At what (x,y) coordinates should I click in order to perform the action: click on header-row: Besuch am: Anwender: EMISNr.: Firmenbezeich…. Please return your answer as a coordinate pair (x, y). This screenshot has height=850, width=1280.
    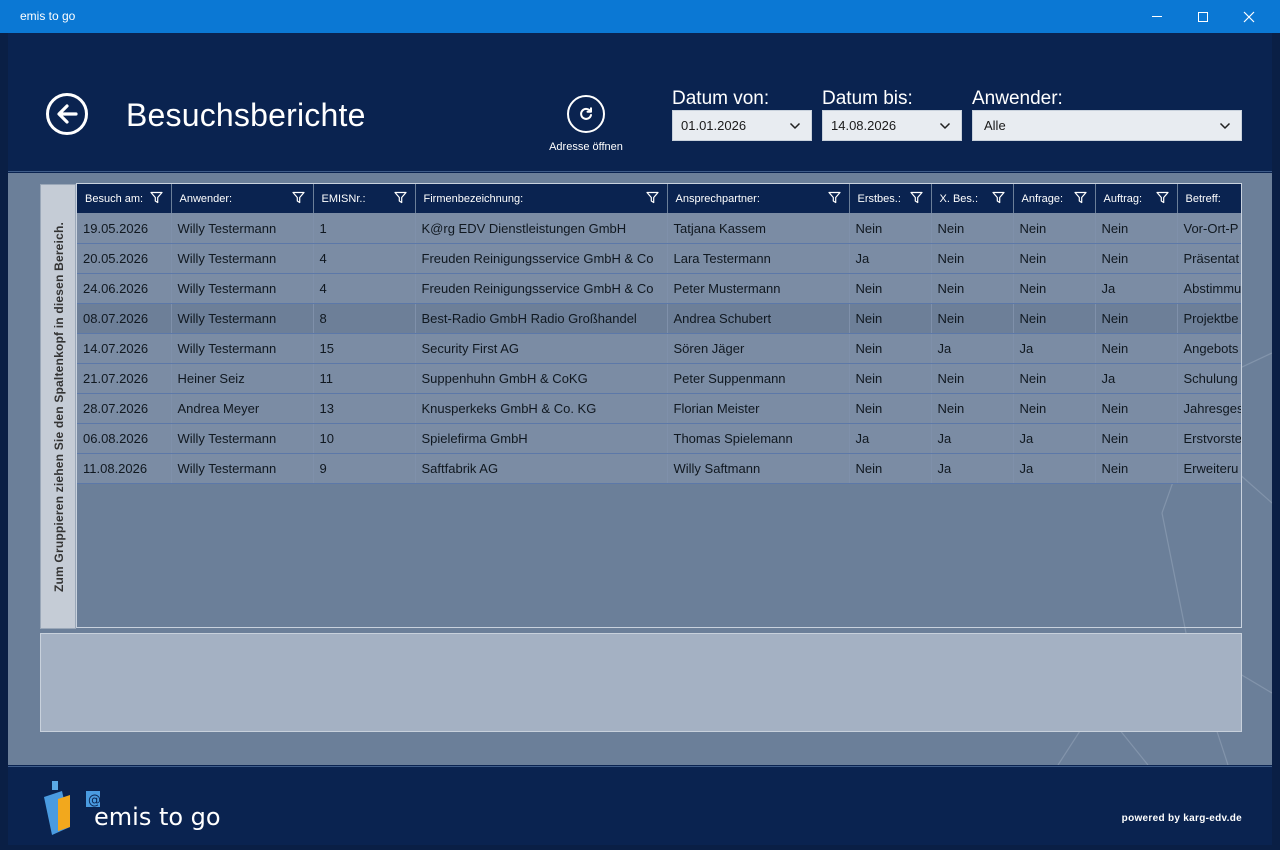
    Looking at the image, I should click on (659, 198).